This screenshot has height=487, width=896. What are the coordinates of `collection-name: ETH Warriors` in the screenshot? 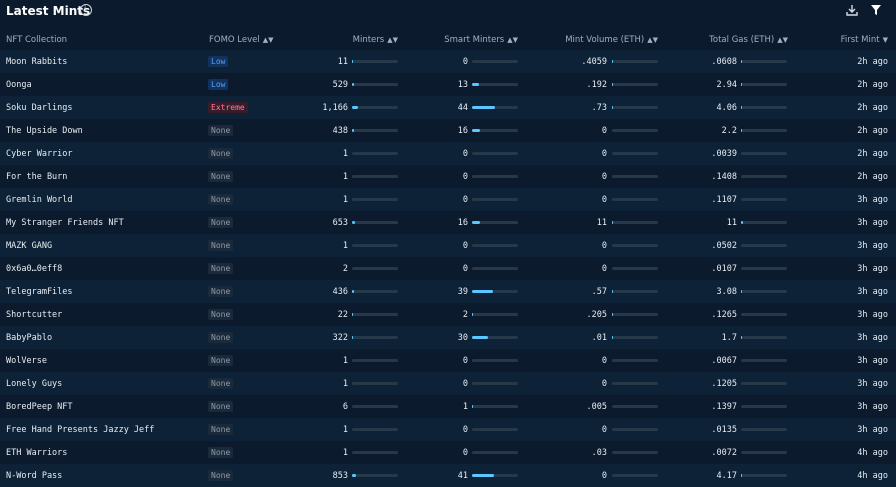 It's located at (36, 452).